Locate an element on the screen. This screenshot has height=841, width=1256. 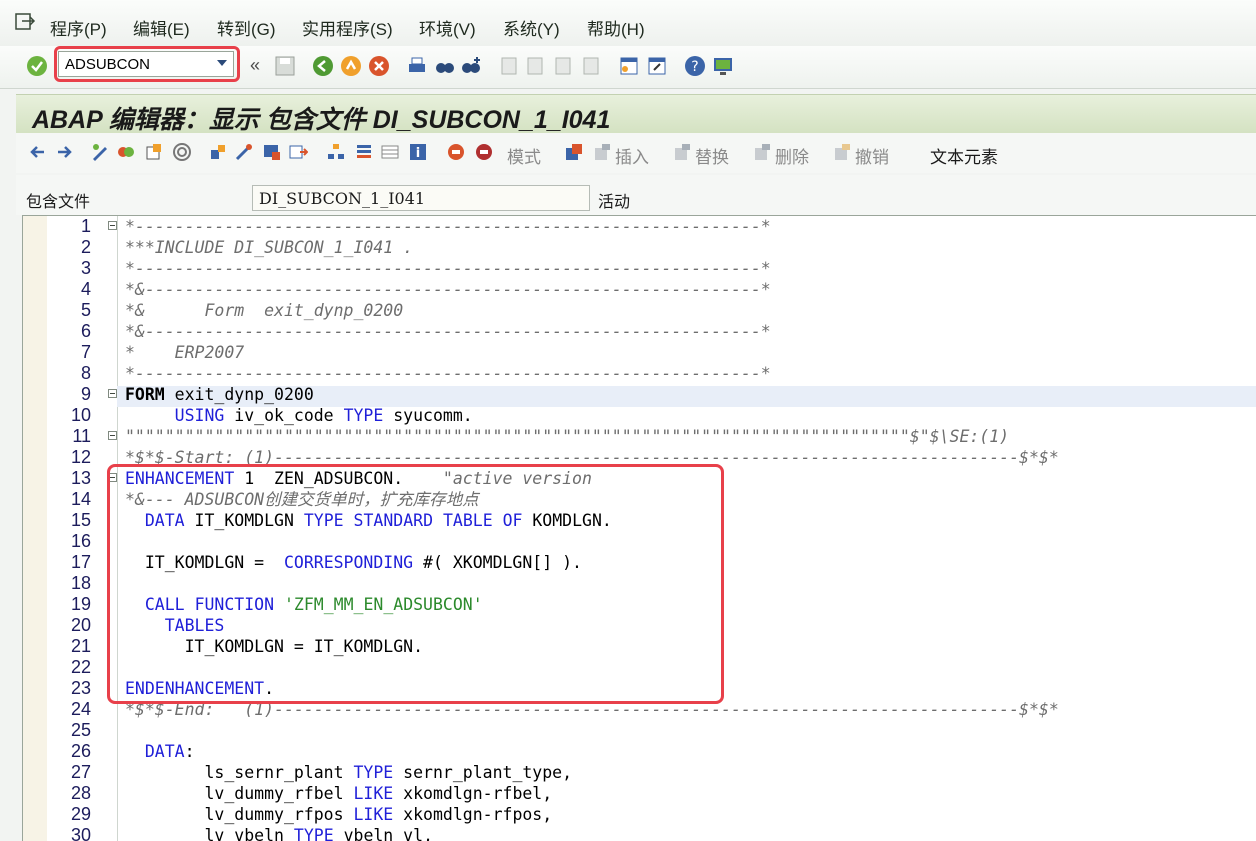
code-line: 10 USING iv_ok_code TYPE syucomm. is located at coordinates (639, 415).